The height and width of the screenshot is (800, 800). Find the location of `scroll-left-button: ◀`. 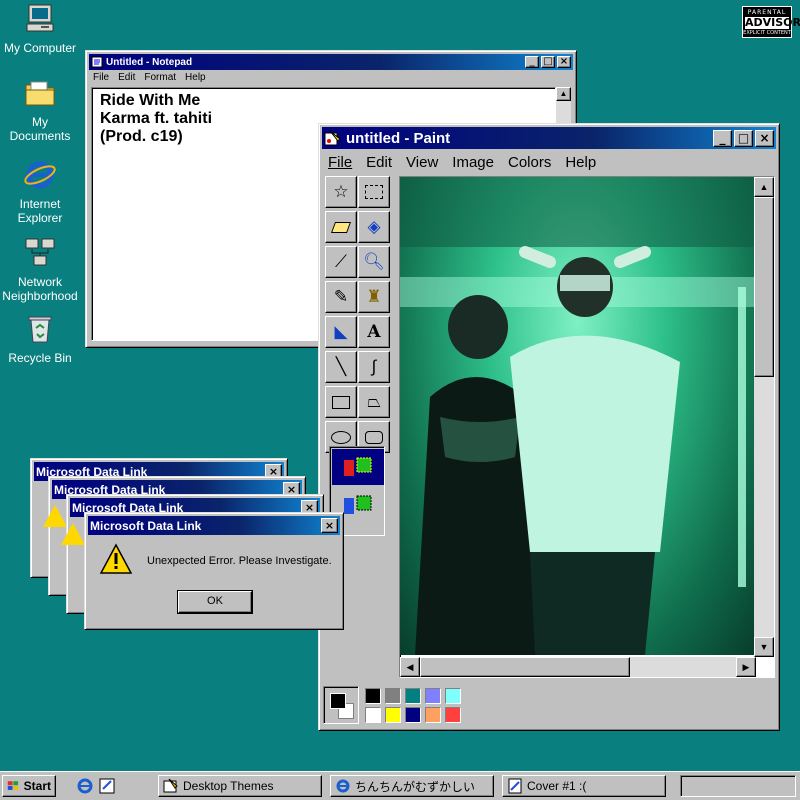

scroll-left-button: ◀ is located at coordinates (410, 667).